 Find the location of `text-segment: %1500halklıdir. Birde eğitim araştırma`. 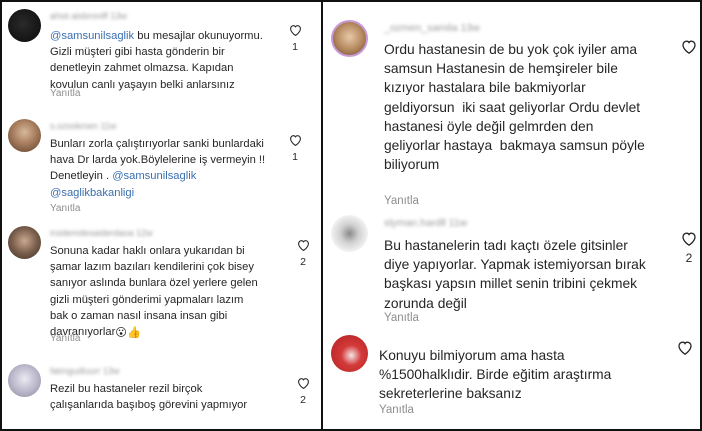

text-segment: %1500halklıdir. Birde eğitim araştırma is located at coordinates (495, 375).